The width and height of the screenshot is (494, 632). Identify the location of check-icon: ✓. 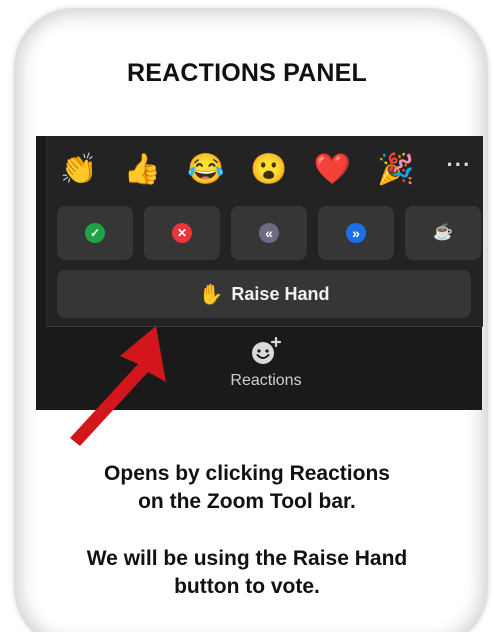
(95, 233).